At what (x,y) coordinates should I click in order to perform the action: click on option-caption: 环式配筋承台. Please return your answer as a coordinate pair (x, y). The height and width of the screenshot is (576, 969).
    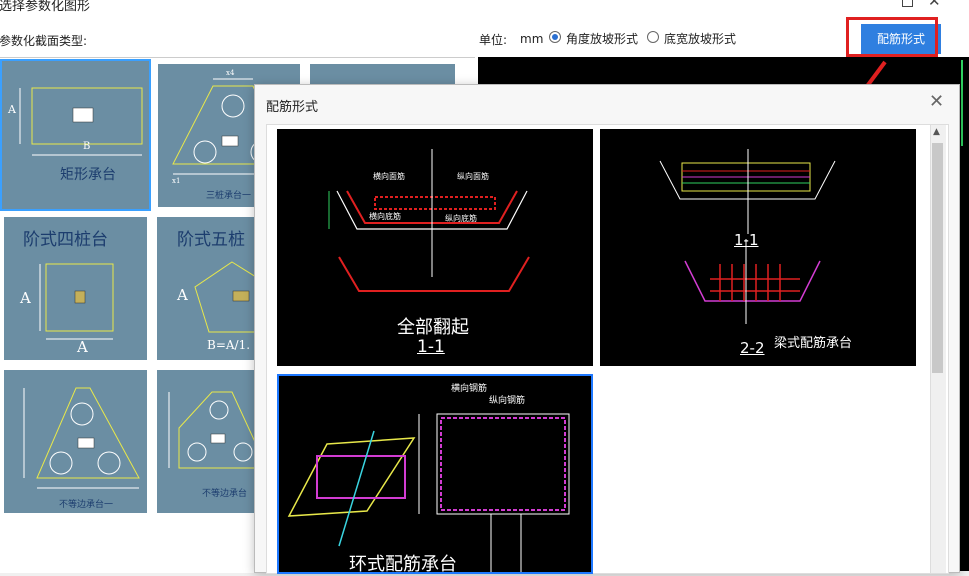
    Looking at the image, I should click on (403, 564).